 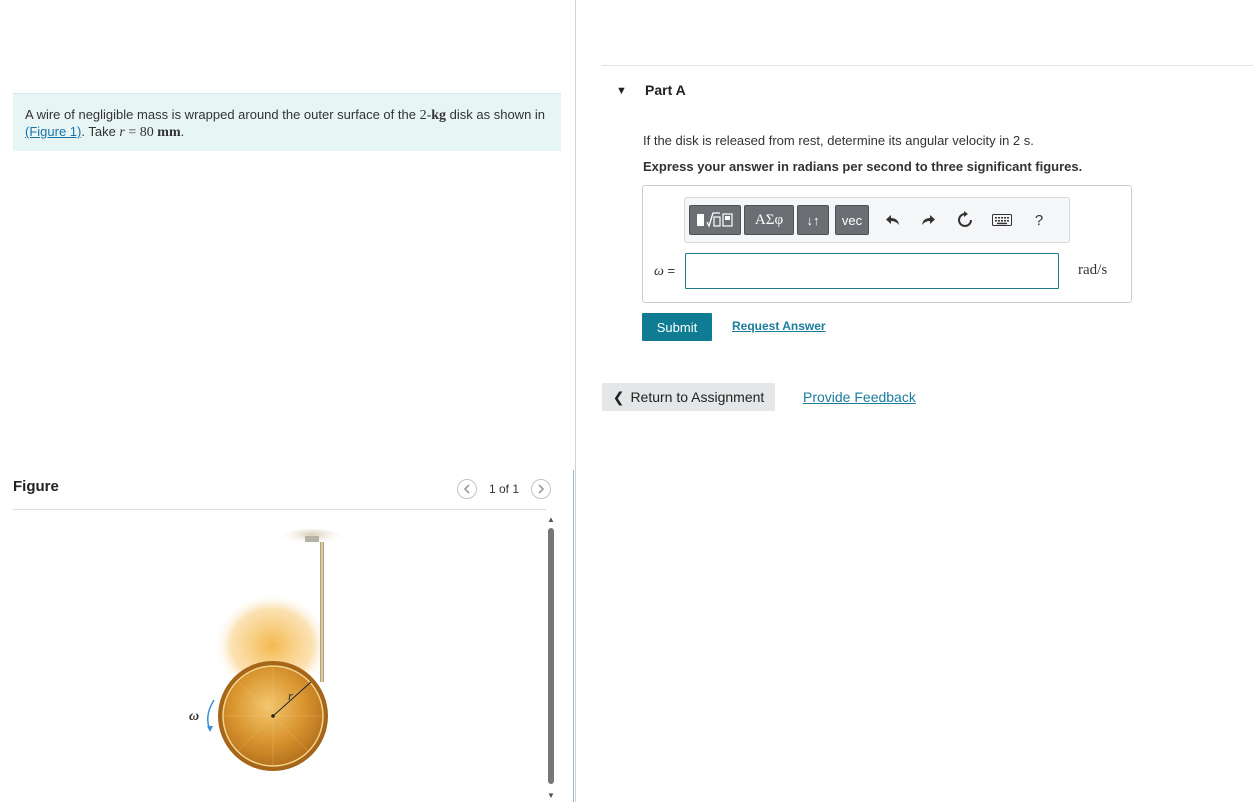 I want to click on arrows-button: ↓↑, so click(x=813, y=220).